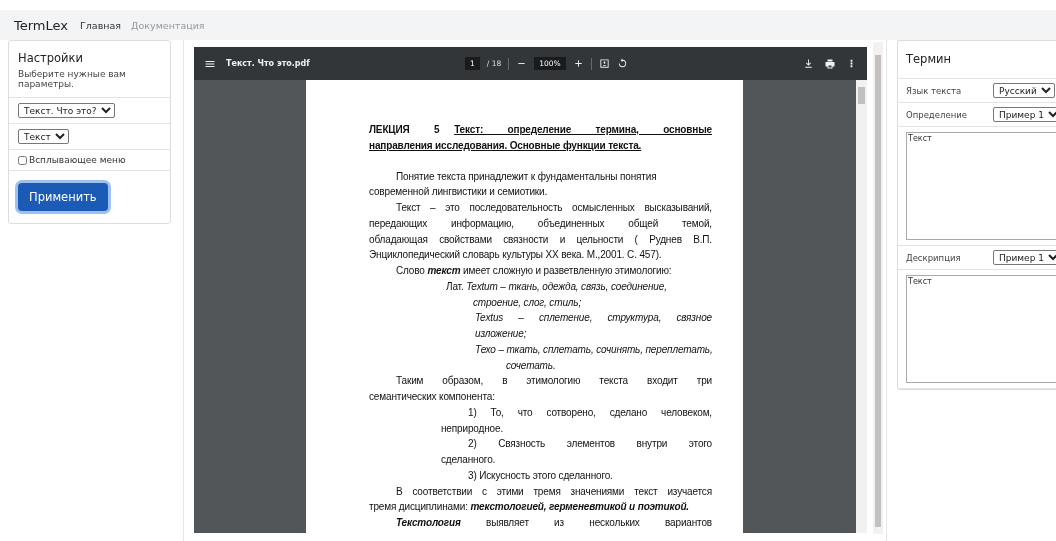 The height and width of the screenshot is (541, 1056). Describe the element at coordinates (459, 192) in the screenshot. I see `document-text: современной лингвистики и семиотики.` at that location.